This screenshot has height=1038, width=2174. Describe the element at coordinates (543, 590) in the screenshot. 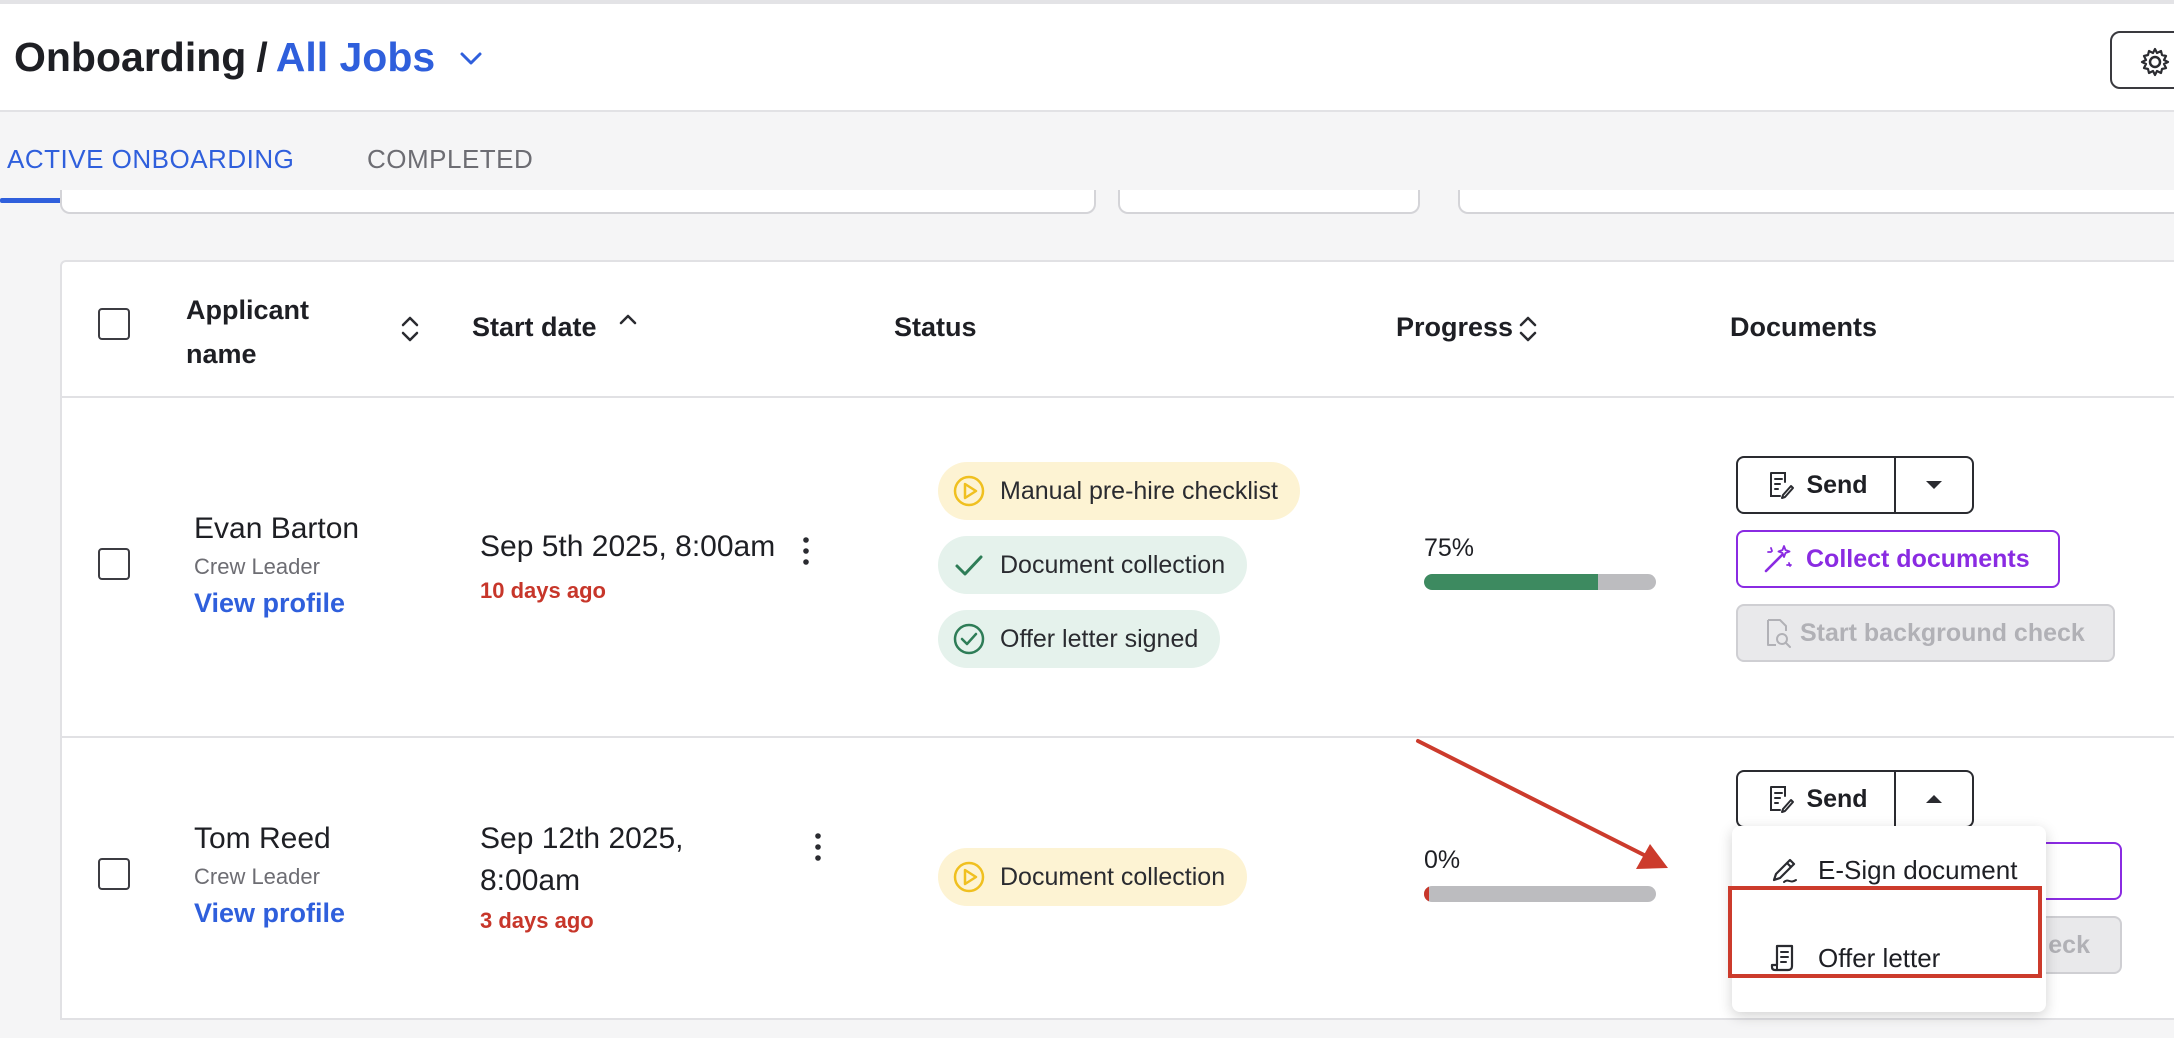

I see `relative-date: 10 days ago` at that location.